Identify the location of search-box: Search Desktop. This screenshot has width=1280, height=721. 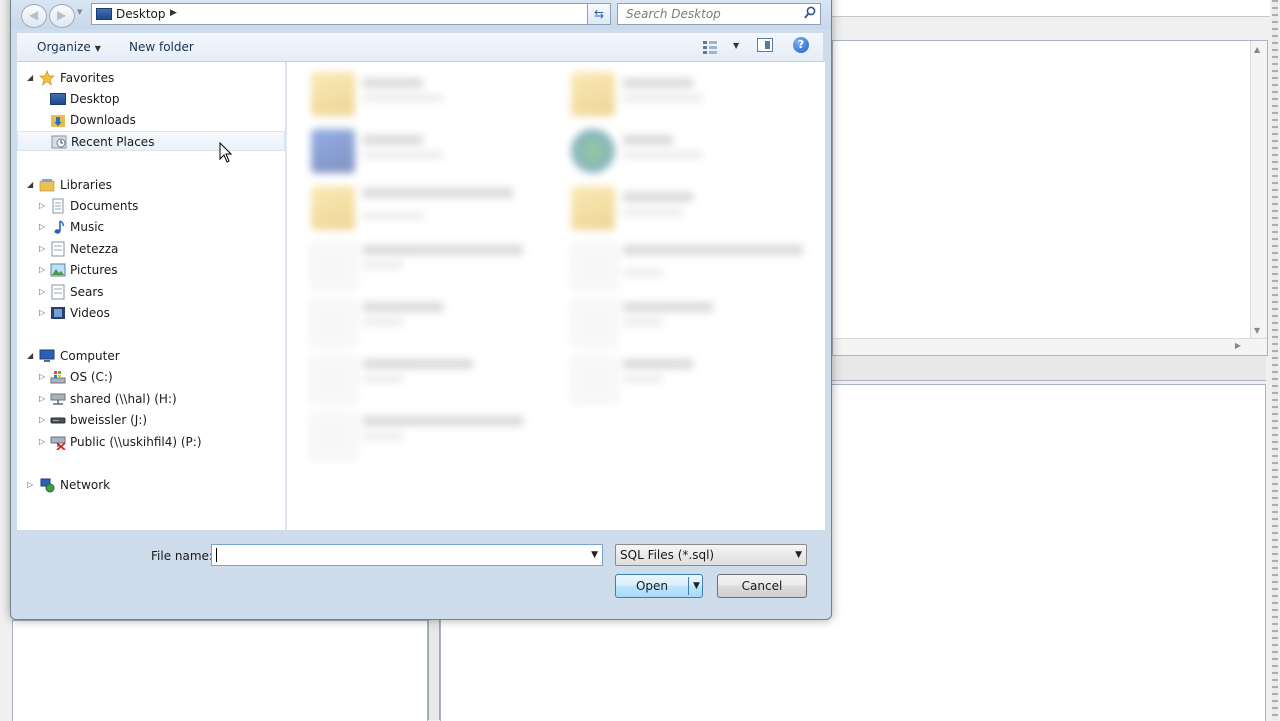
(719, 14).